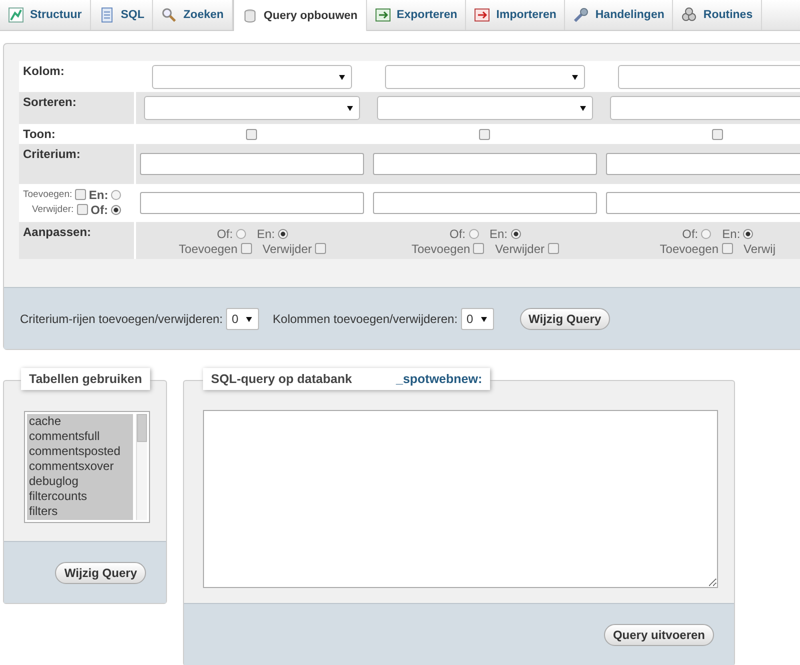 The image size is (800, 665). Describe the element at coordinates (57, 232) in the screenshot. I see `row-label: Aanpassen:` at that location.